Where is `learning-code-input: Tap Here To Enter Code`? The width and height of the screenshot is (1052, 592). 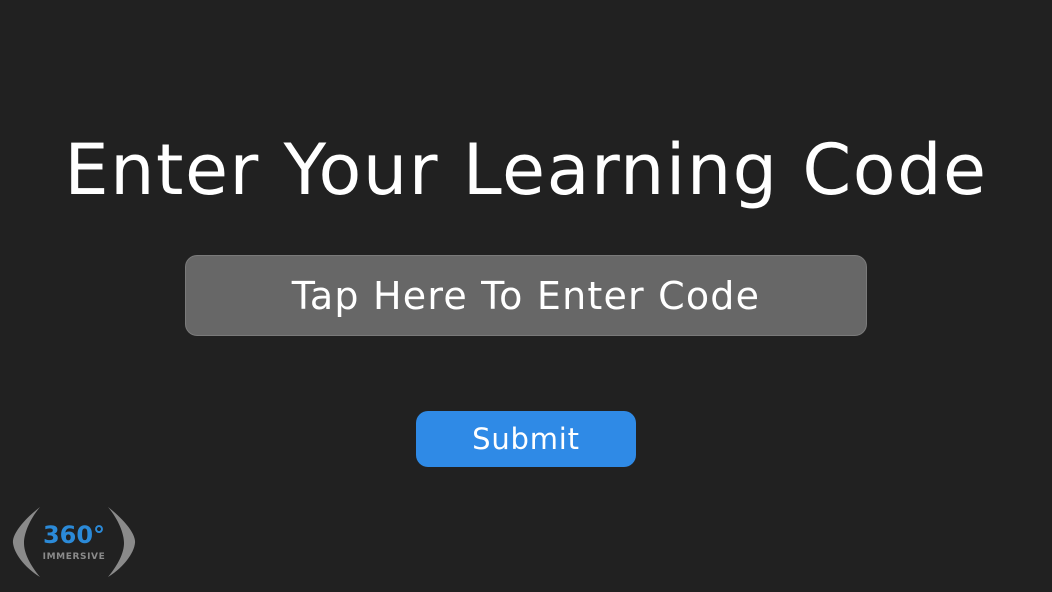 learning-code-input: Tap Here To Enter Code is located at coordinates (526, 295).